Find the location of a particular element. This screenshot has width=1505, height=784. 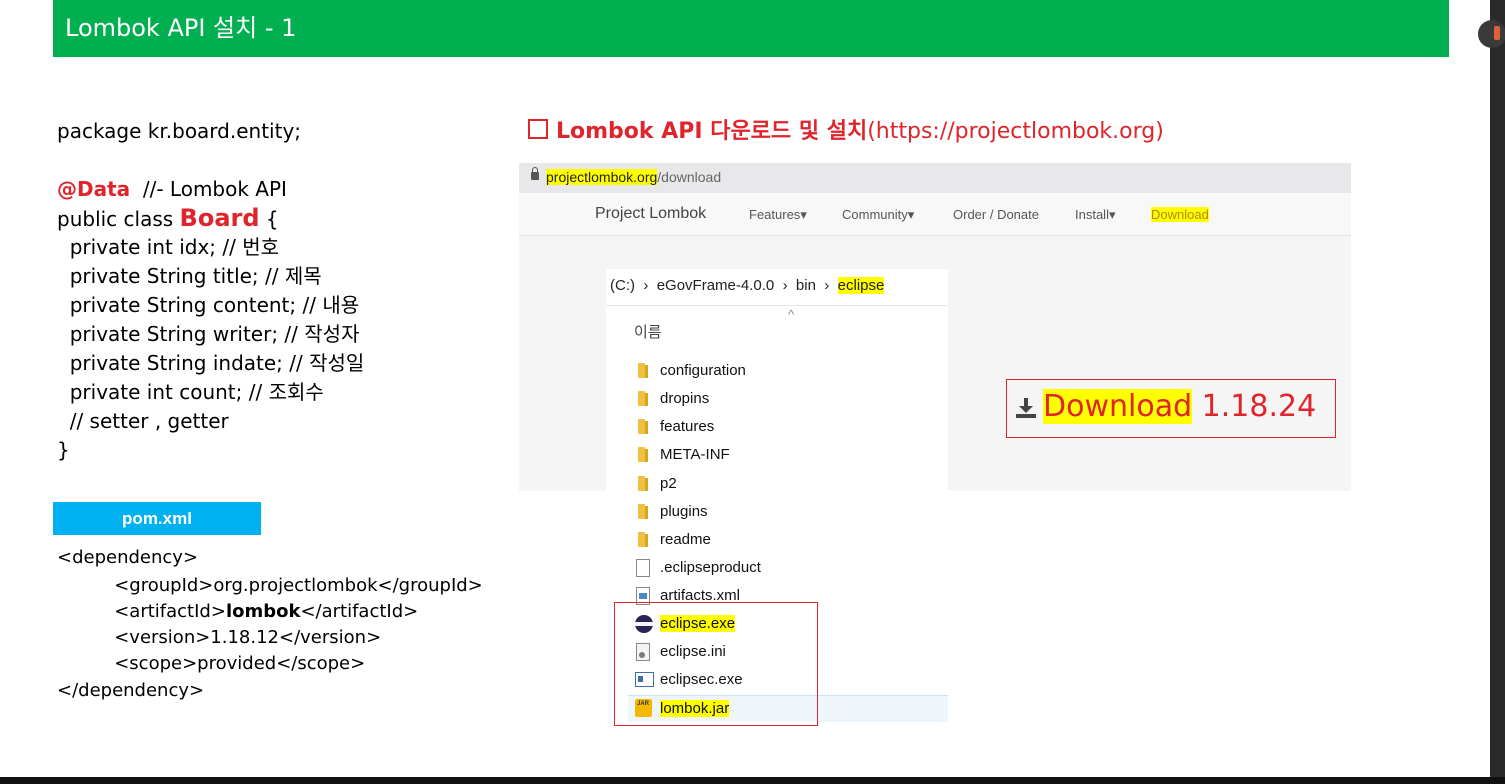

code-annotation-line: @Data //- Lombok API is located at coordinates (172, 189).